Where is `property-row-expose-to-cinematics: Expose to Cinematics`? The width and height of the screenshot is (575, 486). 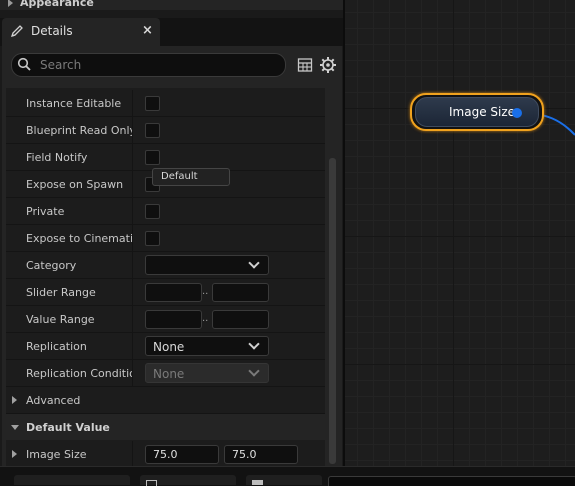 property-row-expose-to-cinematics: Expose to Cinematics is located at coordinates (165, 238).